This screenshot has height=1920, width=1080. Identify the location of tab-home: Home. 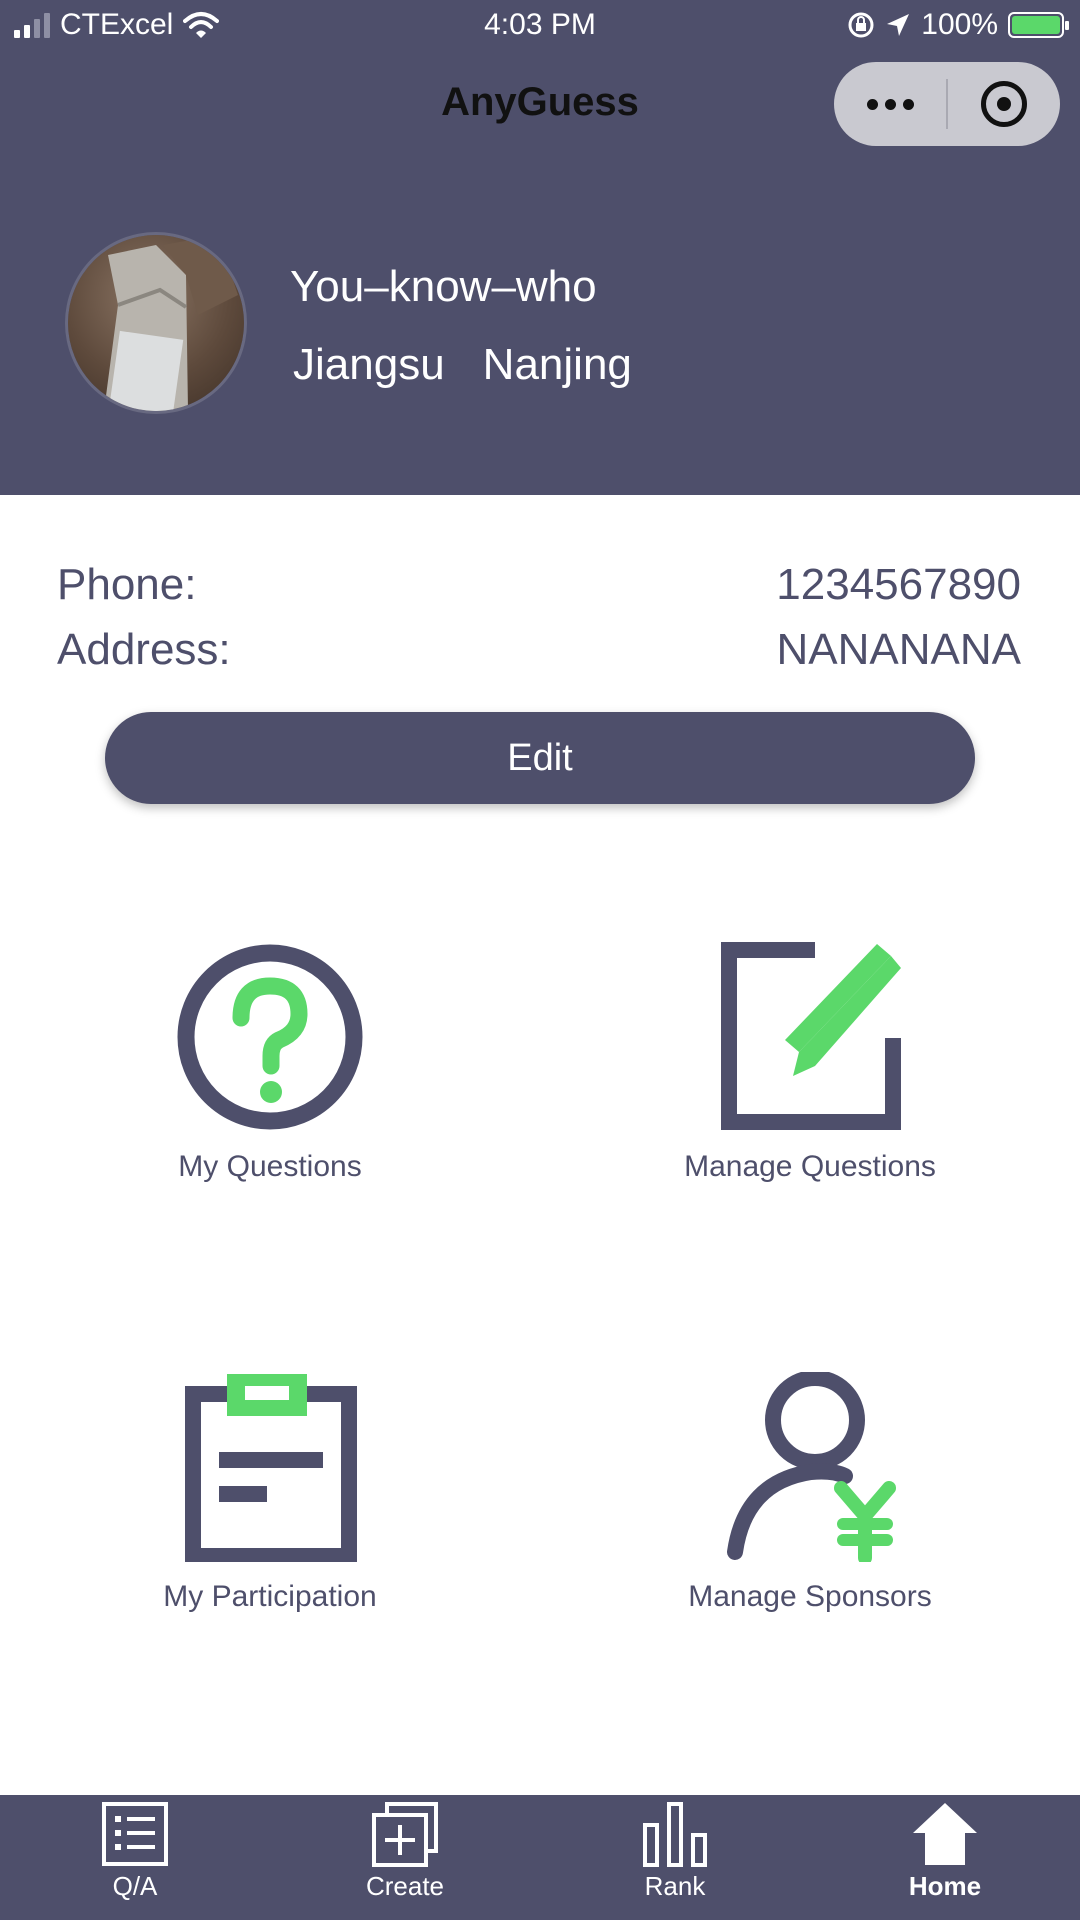
(945, 1857).